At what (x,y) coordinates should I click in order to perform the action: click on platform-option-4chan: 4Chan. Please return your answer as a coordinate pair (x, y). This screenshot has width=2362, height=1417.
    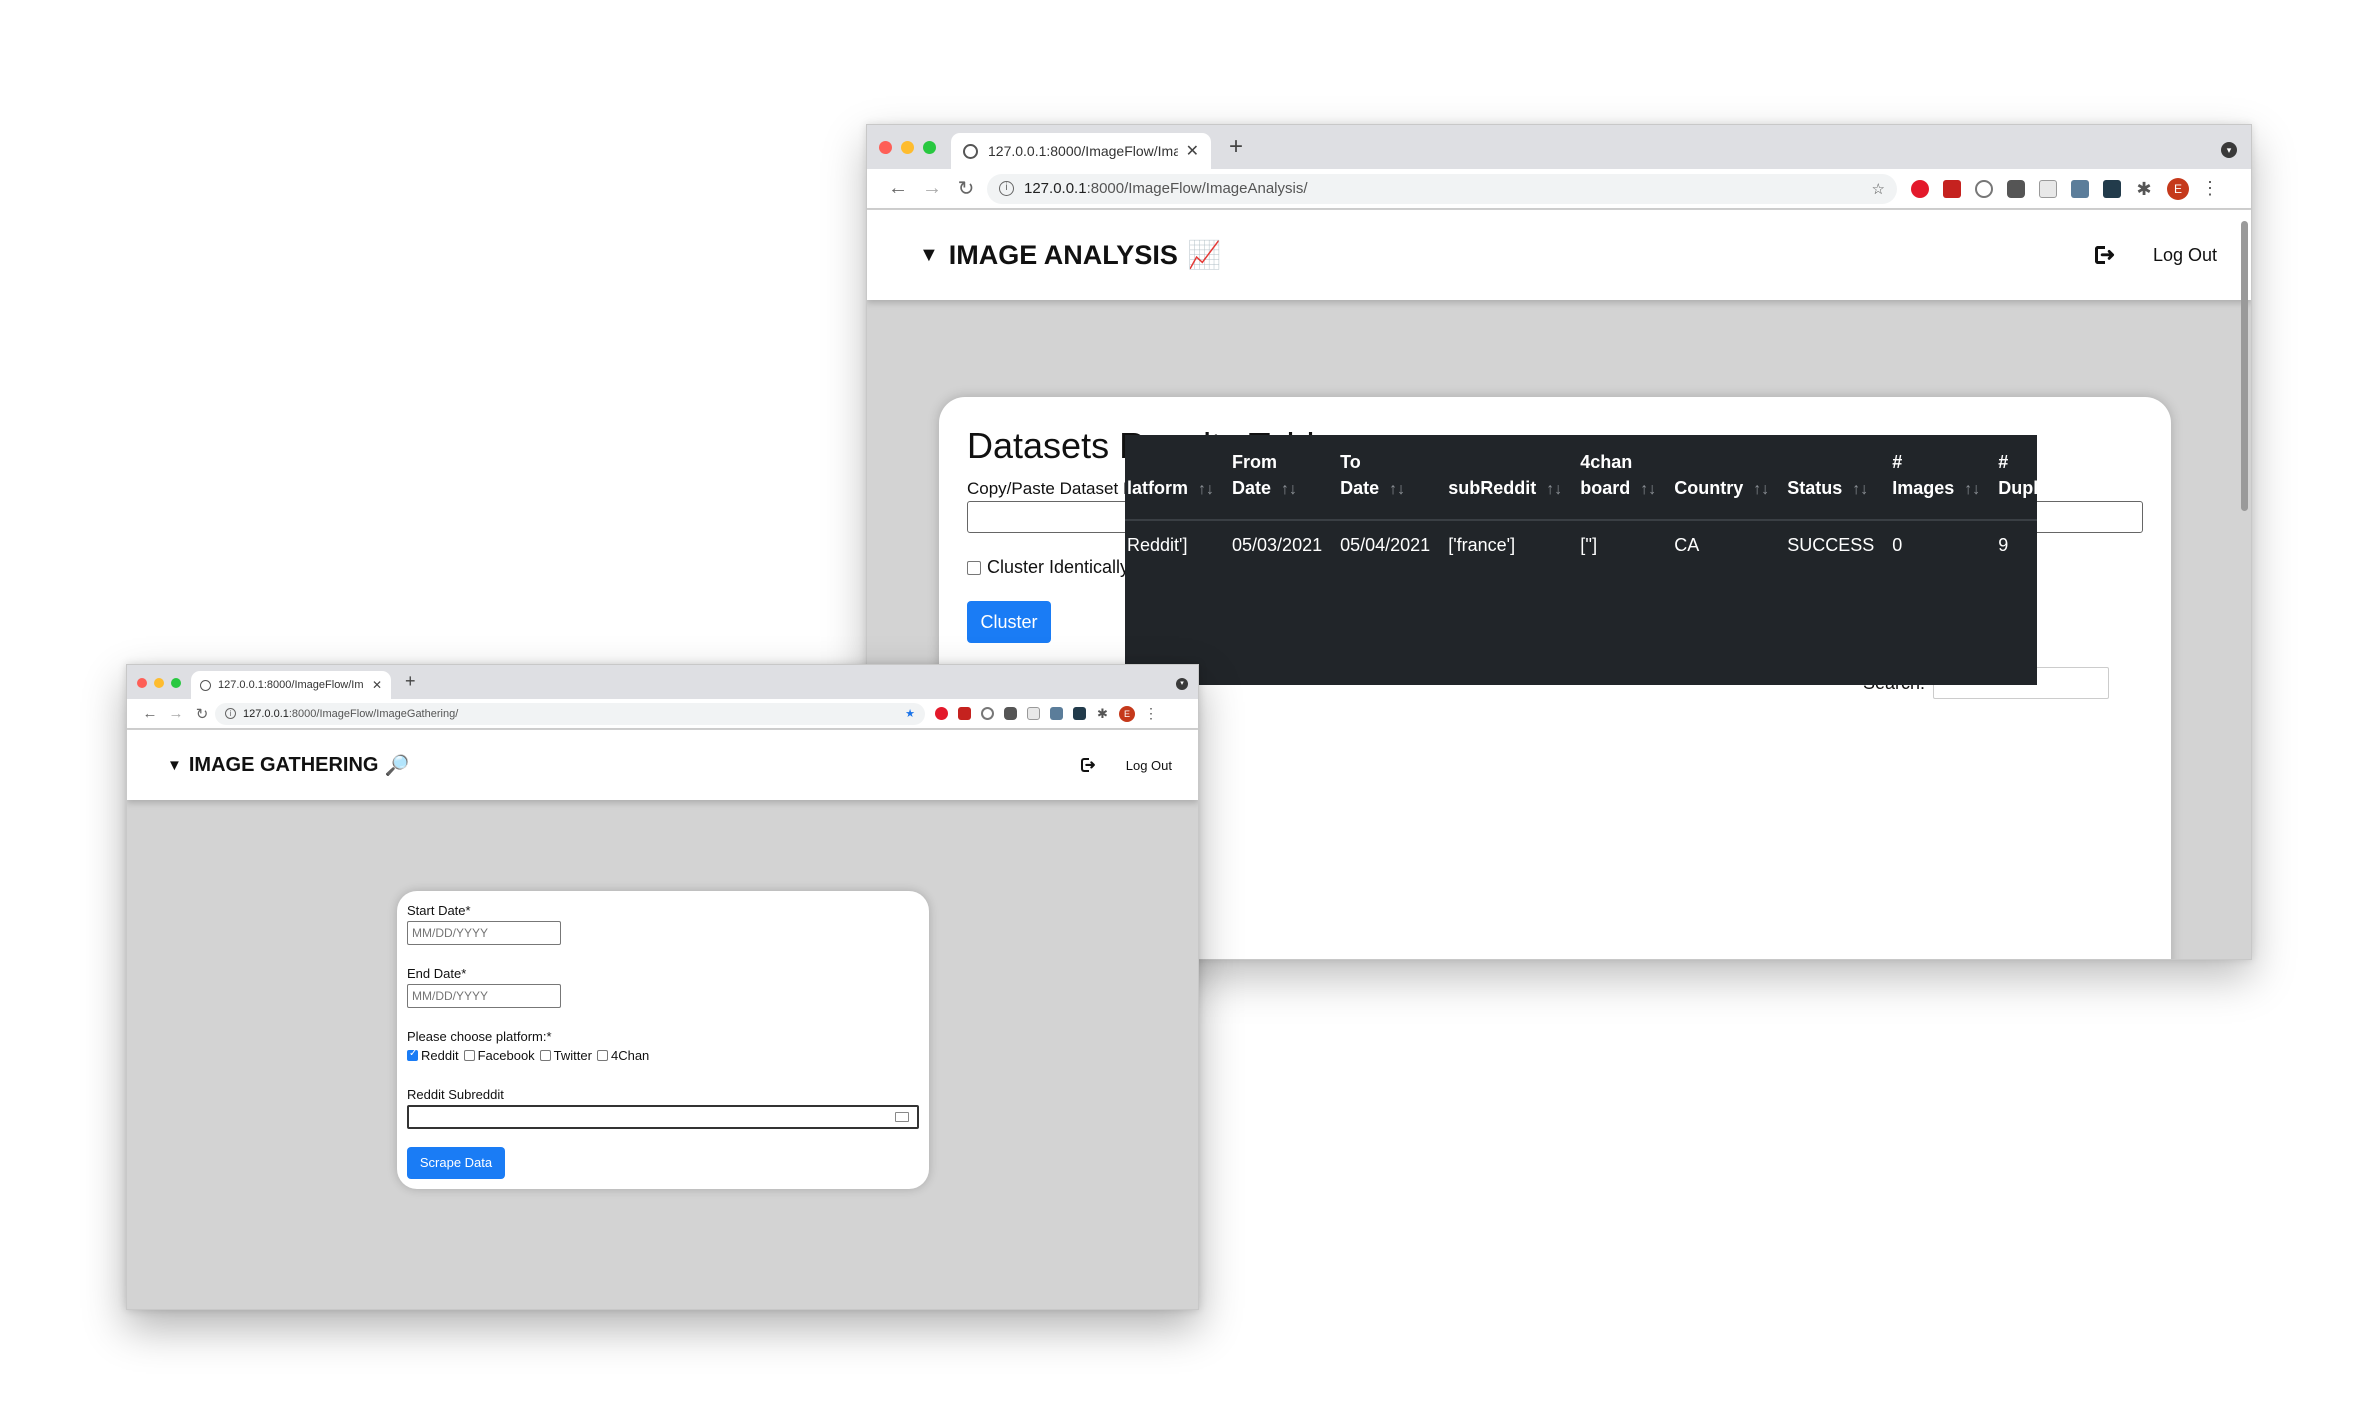
    Looking at the image, I should click on (623, 1055).